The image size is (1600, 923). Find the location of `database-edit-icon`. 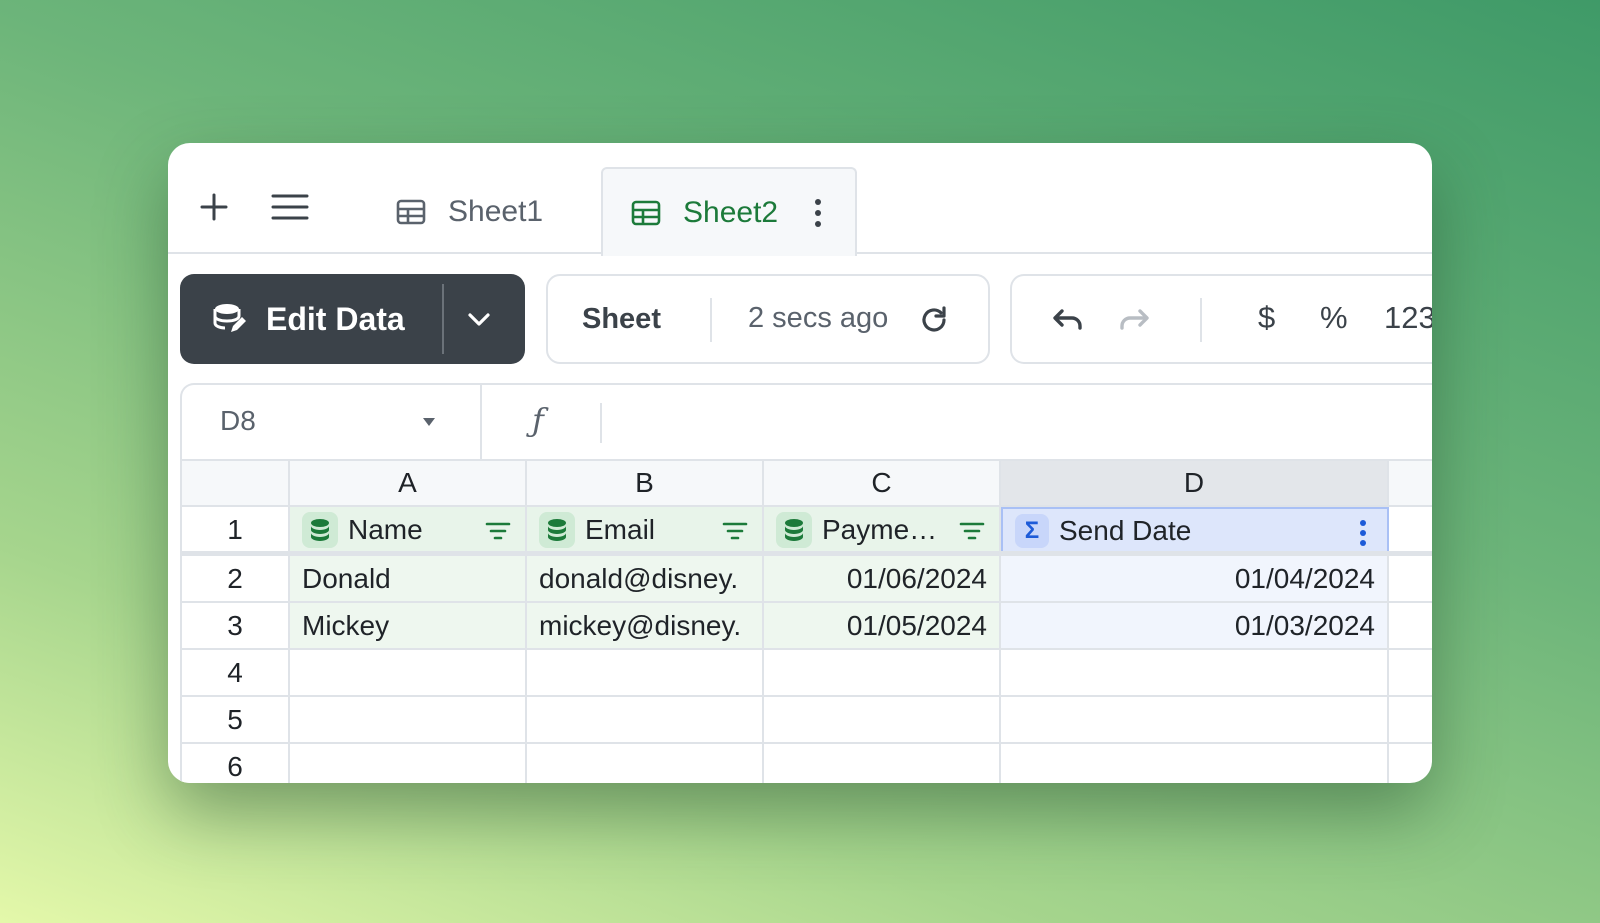

database-edit-icon is located at coordinates (229, 318).